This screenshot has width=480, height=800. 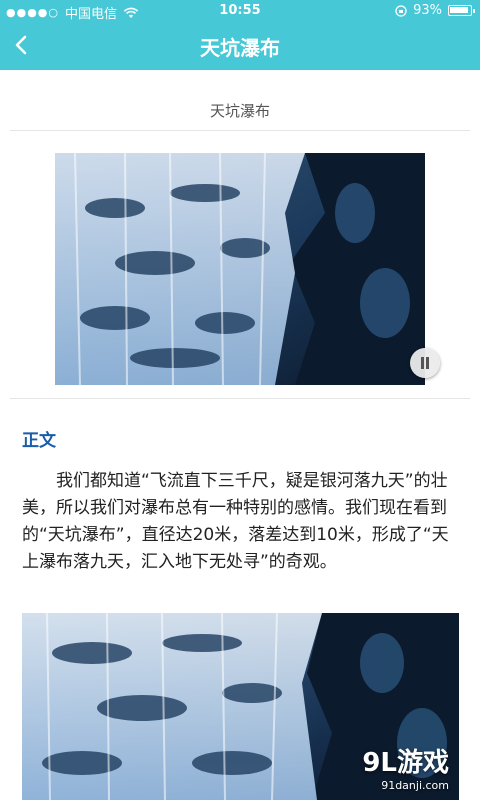 I want to click on navigation-bar: 天坑瀑布, so click(x=240, y=46).